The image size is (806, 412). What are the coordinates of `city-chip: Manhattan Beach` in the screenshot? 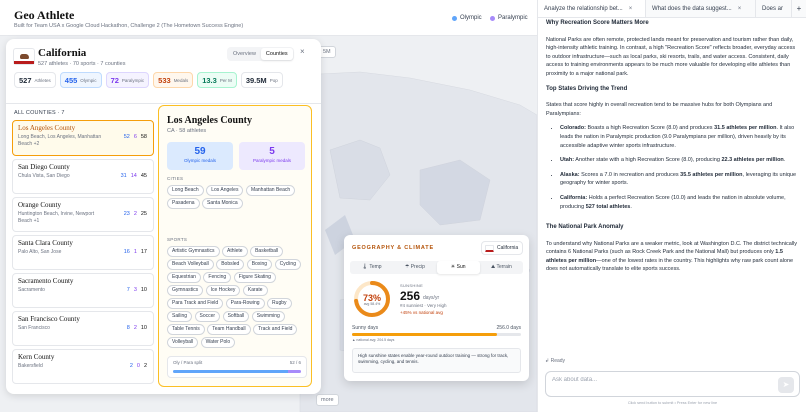 It's located at (270, 190).